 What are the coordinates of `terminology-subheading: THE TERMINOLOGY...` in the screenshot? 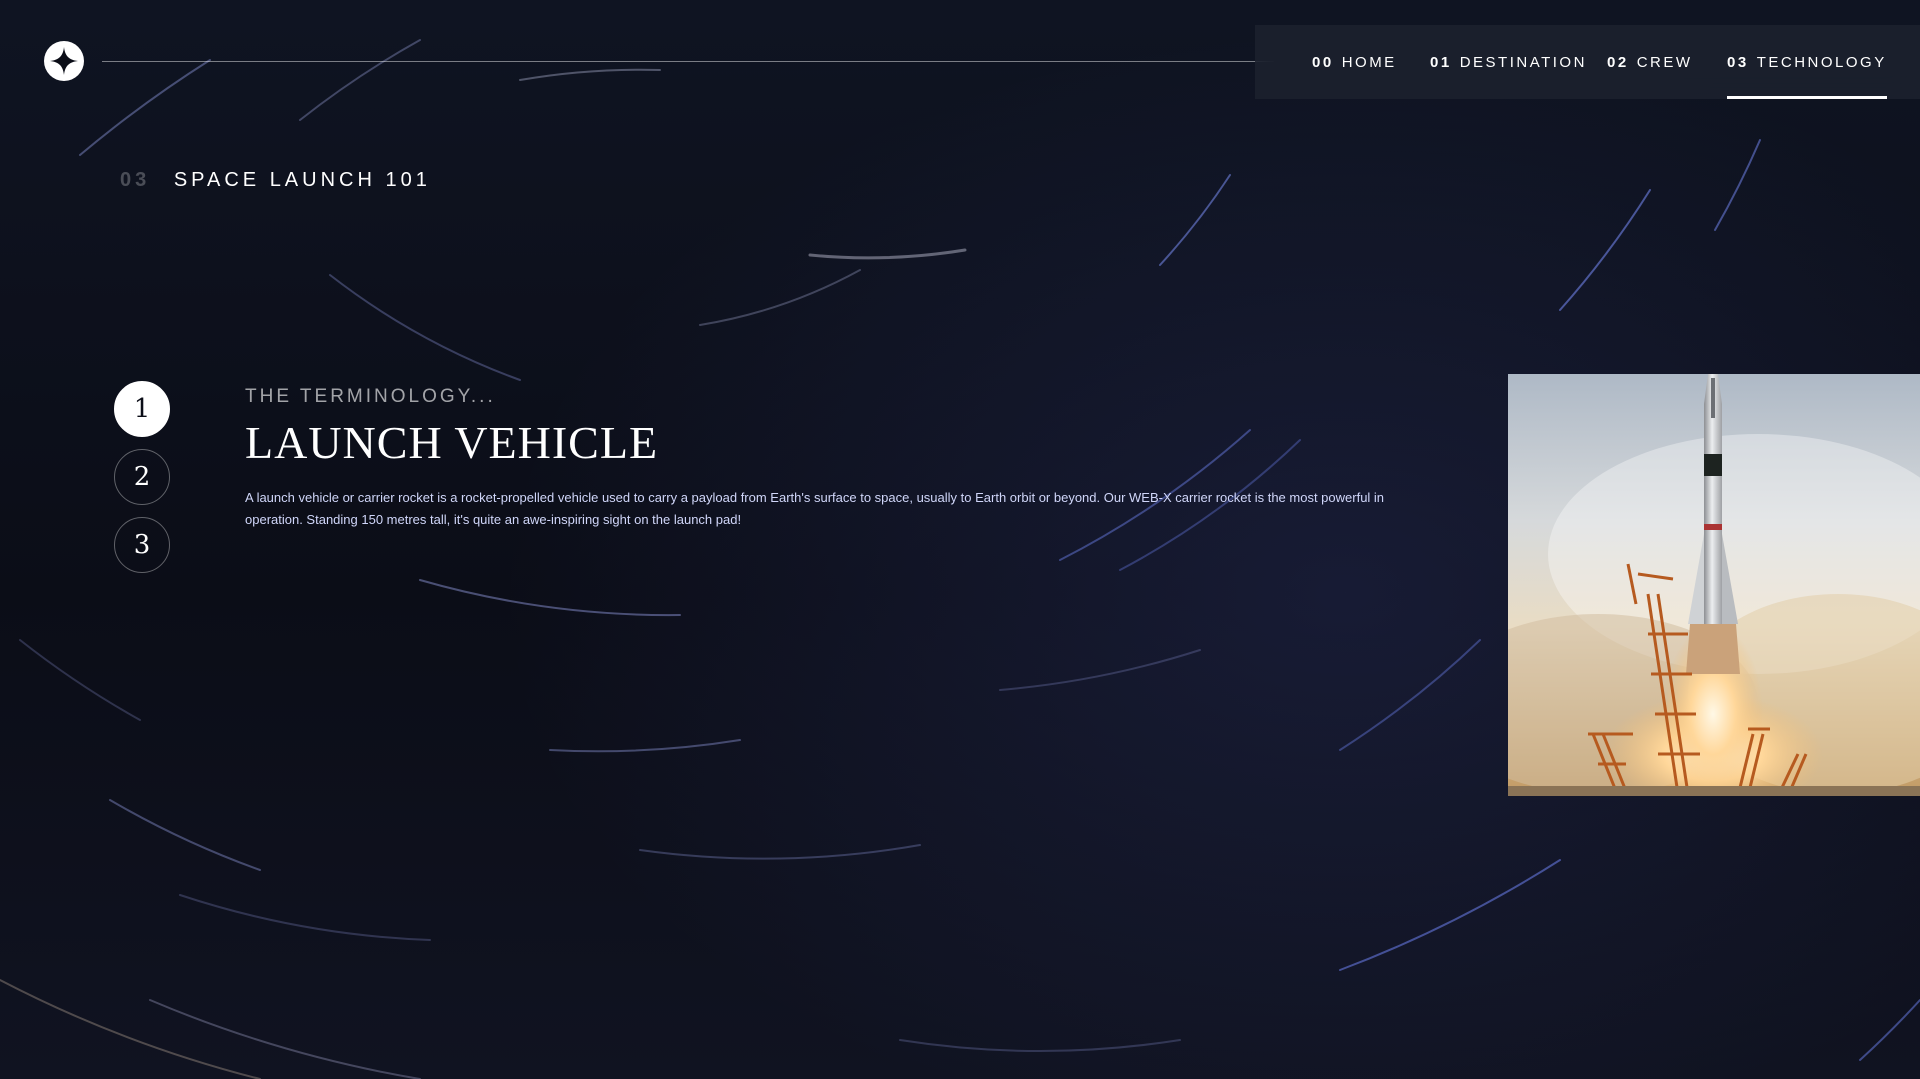 It's located at (370, 396).